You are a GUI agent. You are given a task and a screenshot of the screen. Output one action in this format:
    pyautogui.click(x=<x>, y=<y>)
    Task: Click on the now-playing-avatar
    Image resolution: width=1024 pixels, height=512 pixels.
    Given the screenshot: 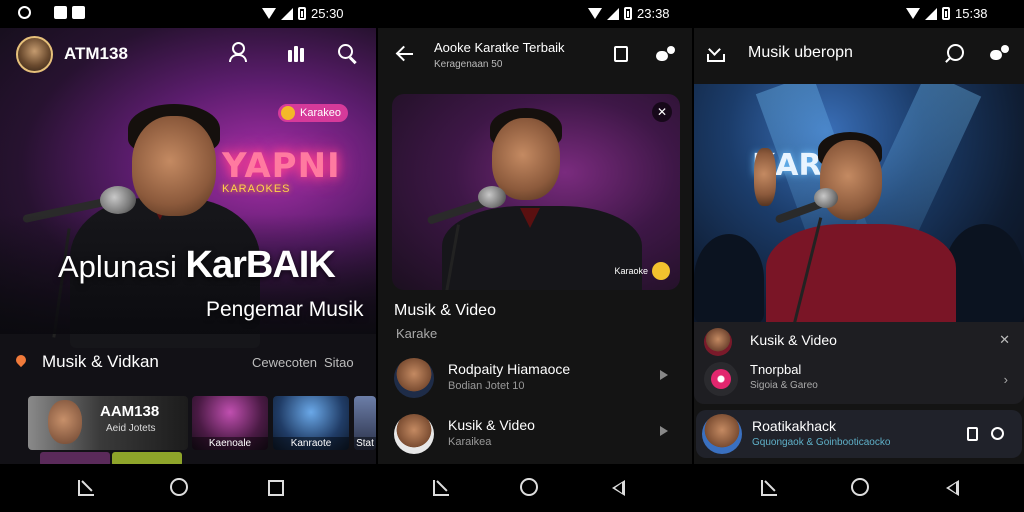 What is the action you would take?
    pyautogui.click(x=722, y=434)
    